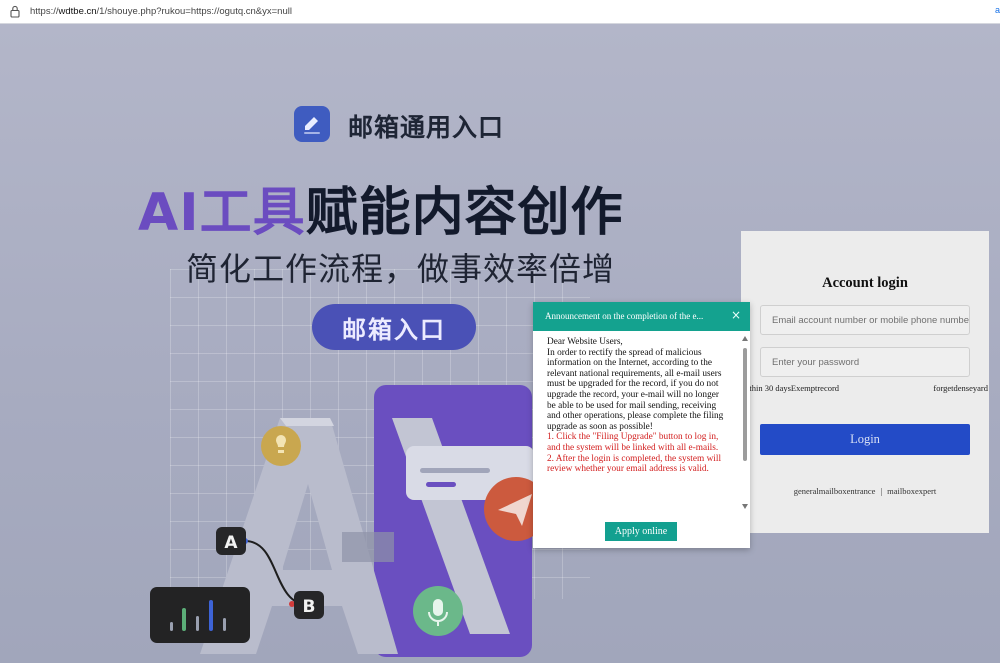 This screenshot has height=663, width=1000. What do you see at coordinates (585, 342) in the screenshot?
I see `greeting-text: Dear Website Users,` at bounding box center [585, 342].